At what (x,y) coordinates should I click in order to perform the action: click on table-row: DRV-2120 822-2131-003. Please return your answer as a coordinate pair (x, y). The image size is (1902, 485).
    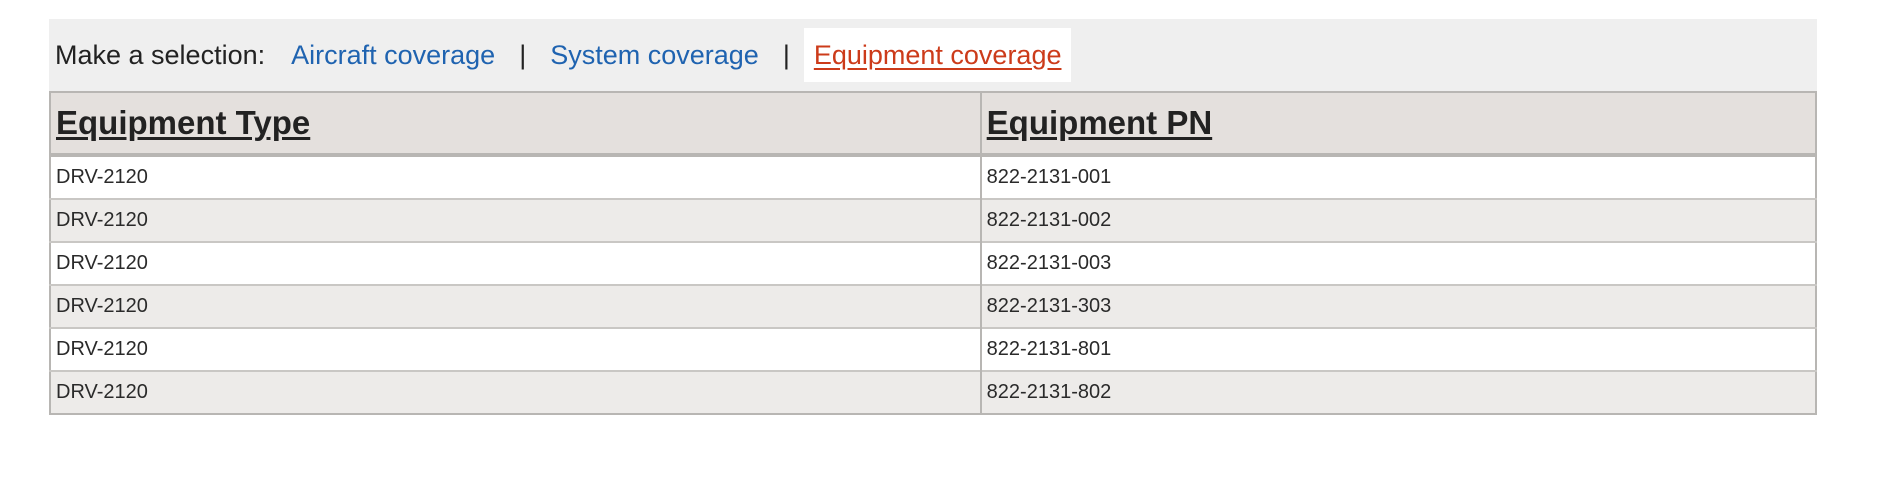
    Looking at the image, I should click on (933, 263).